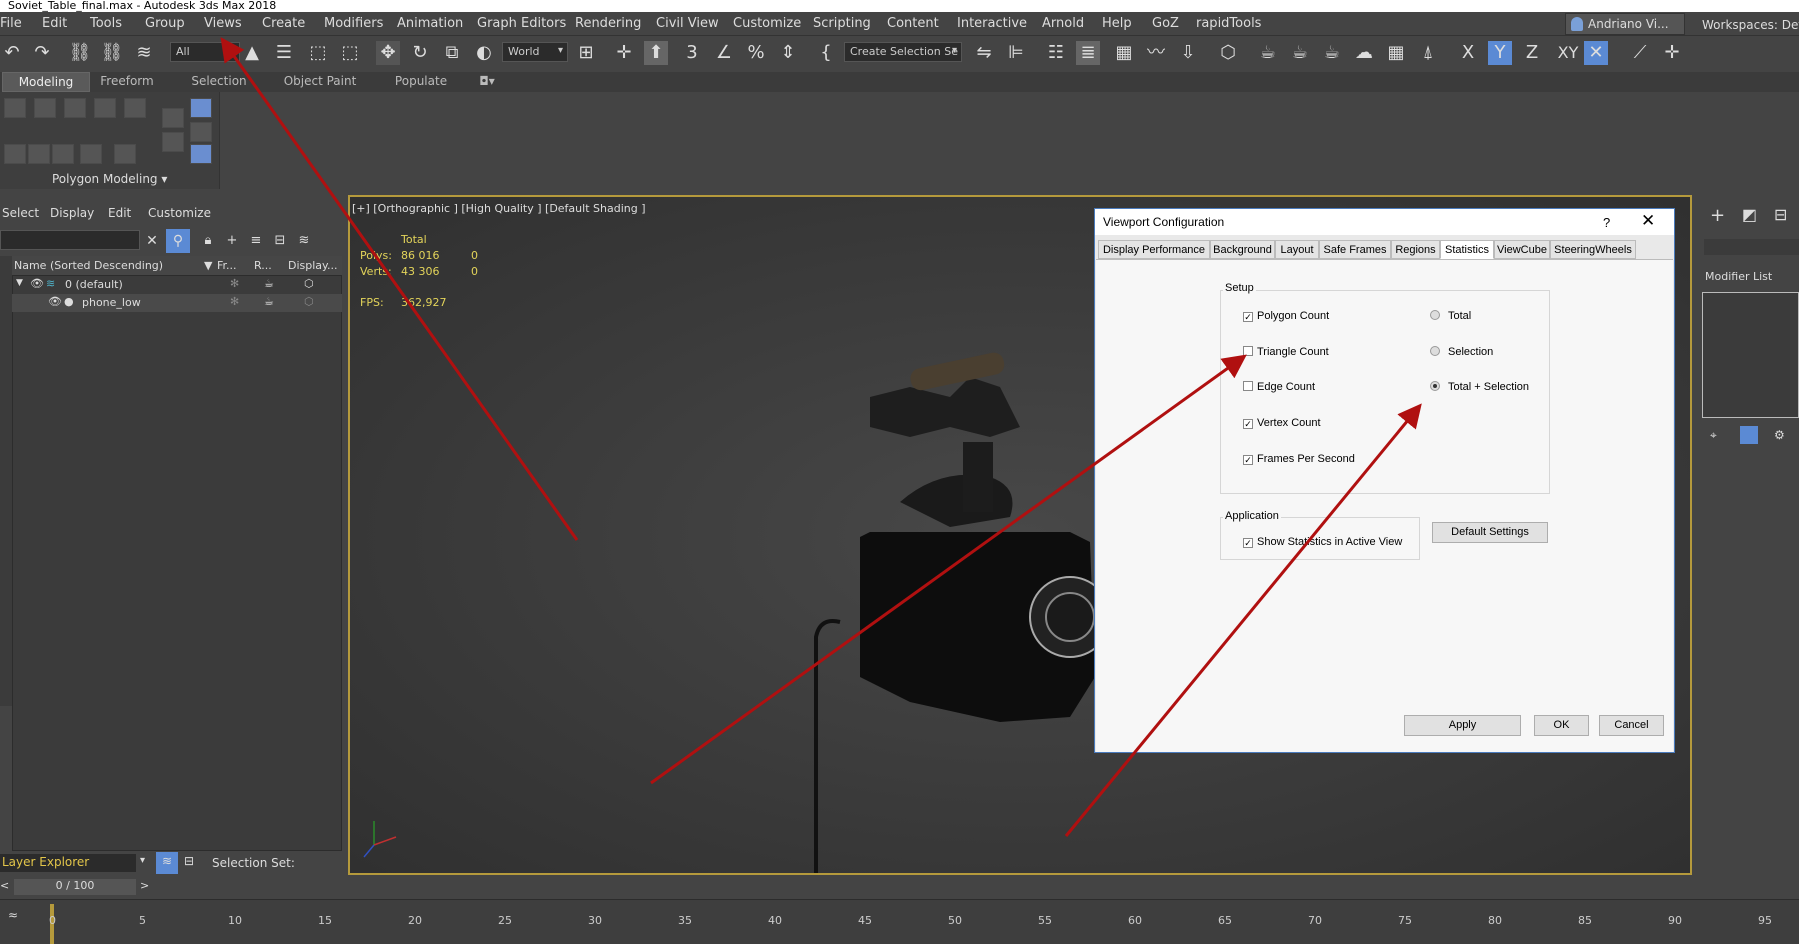  I want to click on display-box-icon: ⬡, so click(309, 283).